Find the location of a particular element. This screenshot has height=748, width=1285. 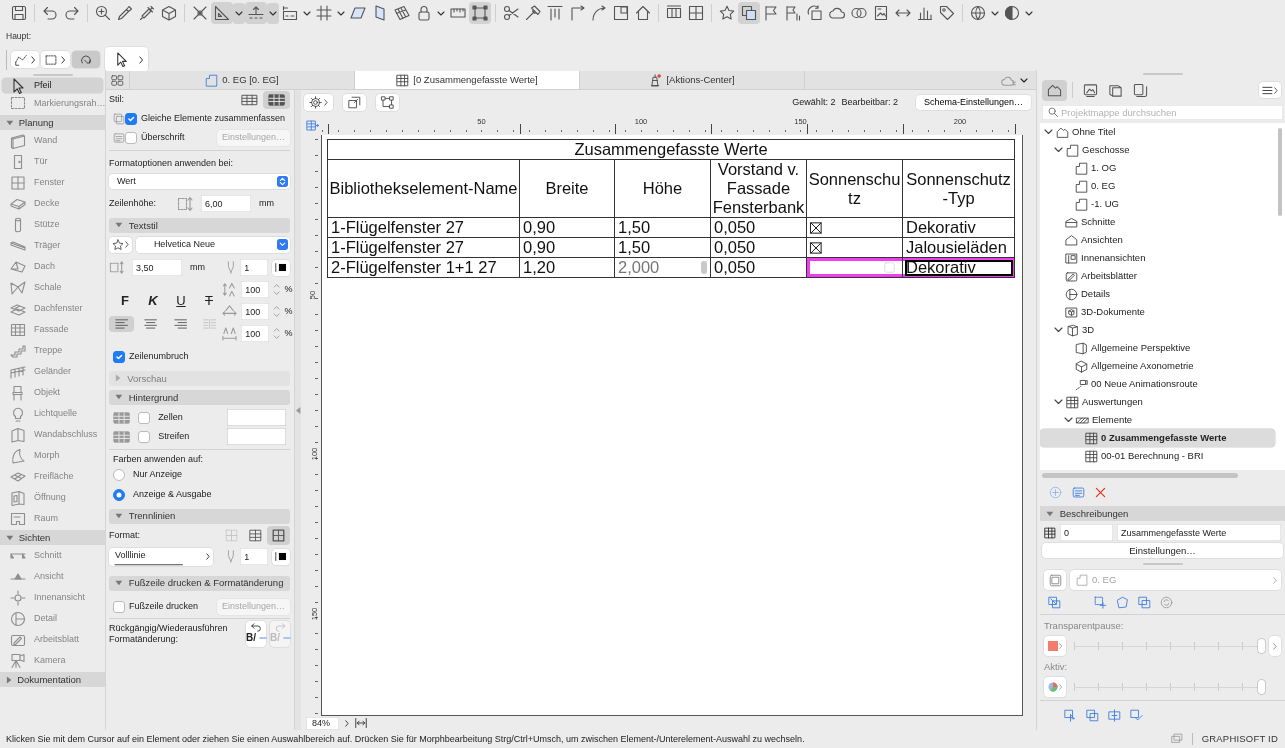

cross-icon is located at coordinates (200, 13).